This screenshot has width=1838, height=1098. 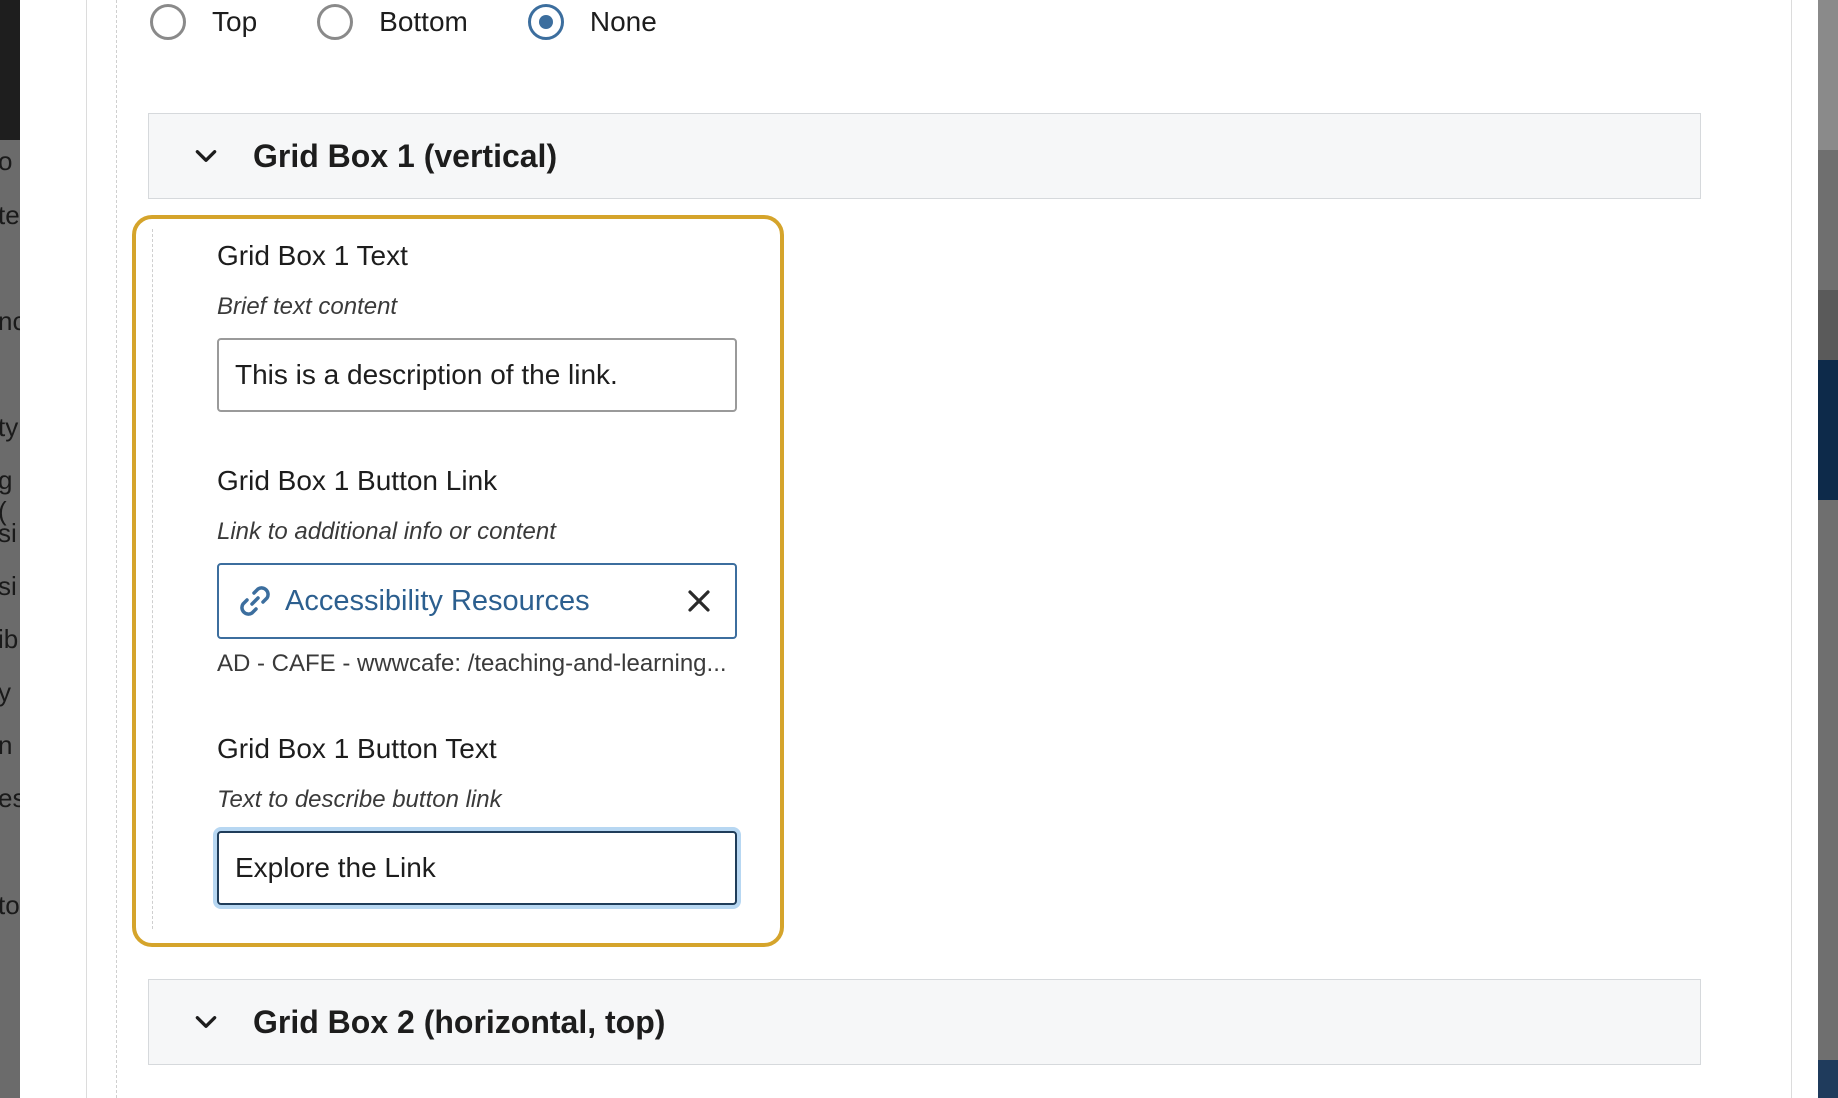 I want to click on accordion-grid-box-1: Grid Box 1 (vertical), so click(x=924, y=156).